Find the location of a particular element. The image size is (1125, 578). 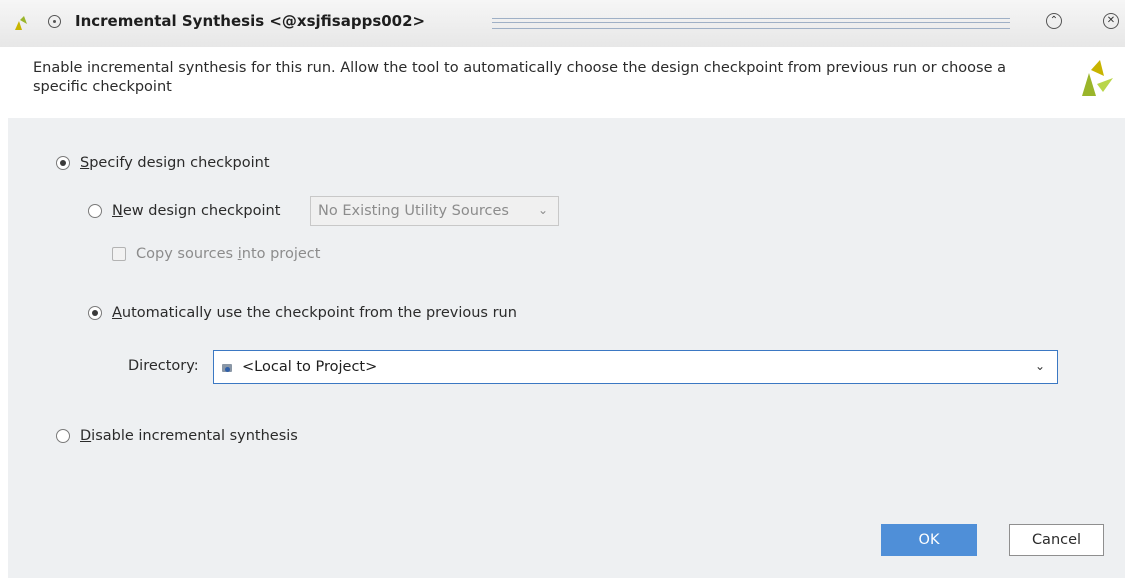

directory-select: <Local to Project> ⌄ is located at coordinates (635, 367).